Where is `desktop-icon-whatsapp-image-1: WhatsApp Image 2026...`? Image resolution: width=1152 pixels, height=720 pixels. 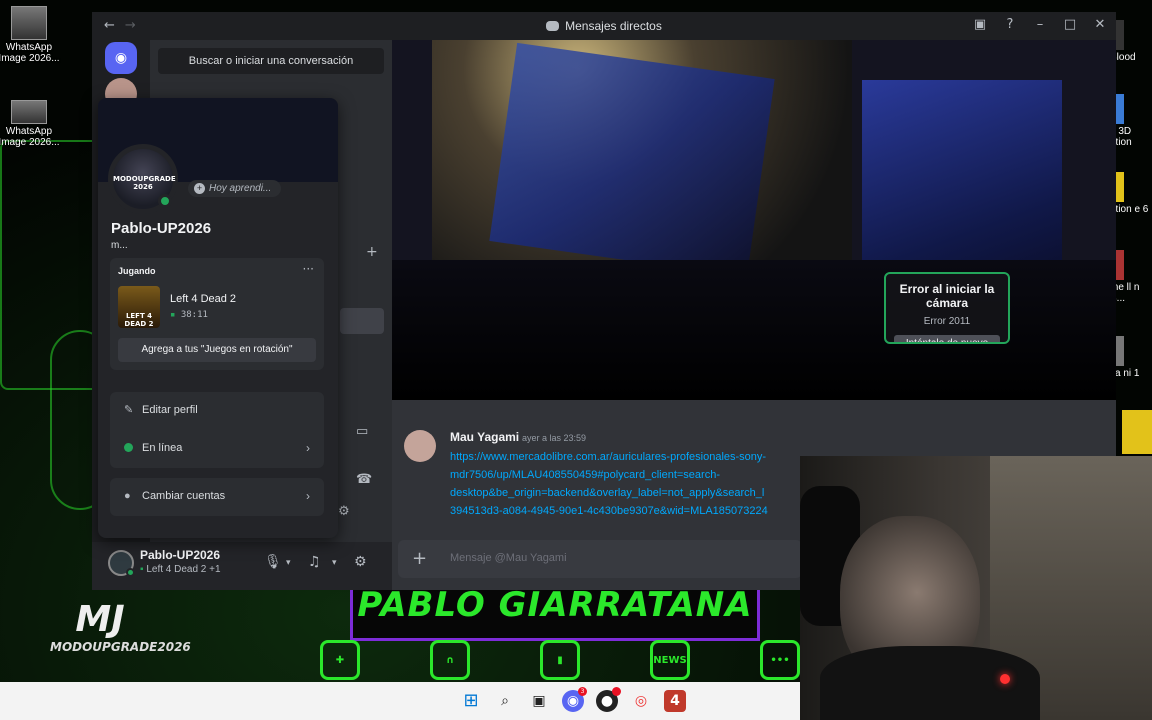 desktop-icon-whatsapp-image-1: WhatsApp Image 2026... is located at coordinates (32, 35).